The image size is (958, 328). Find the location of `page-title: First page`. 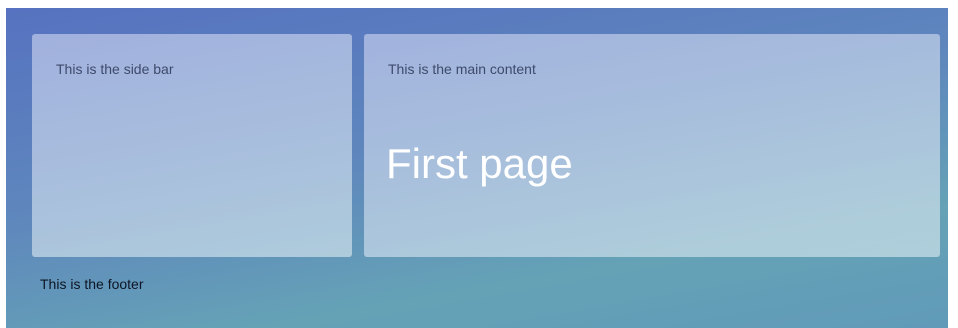

page-title: First page is located at coordinates (479, 163).